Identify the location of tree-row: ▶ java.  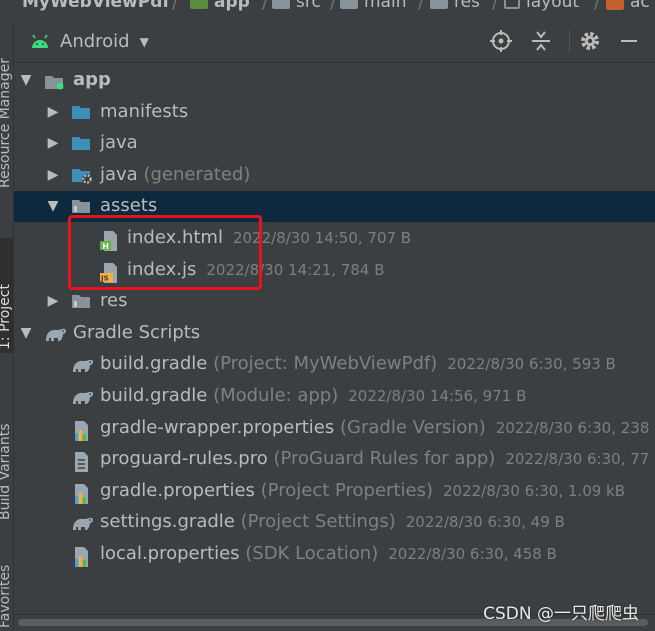
(334, 143).